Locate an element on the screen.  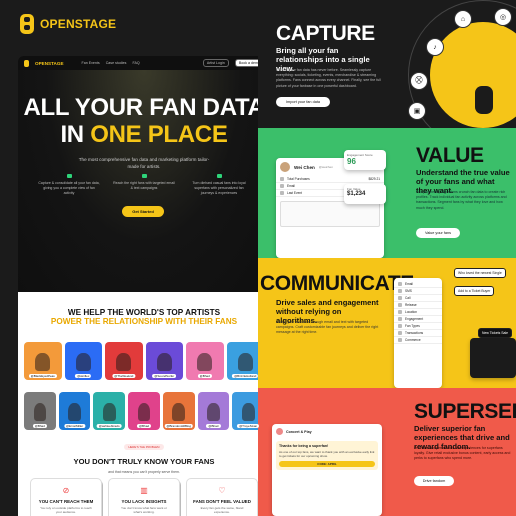
channel-label: Fan Types is located at coordinates (412, 326).